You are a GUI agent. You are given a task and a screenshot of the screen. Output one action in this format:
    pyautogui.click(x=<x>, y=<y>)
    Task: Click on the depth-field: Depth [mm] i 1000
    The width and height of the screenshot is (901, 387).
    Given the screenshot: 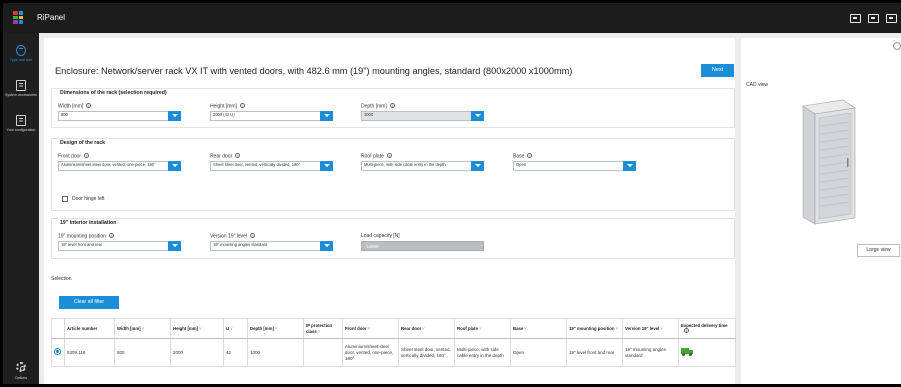 What is the action you would take?
    pyautogui.click(x=422, y=112)
    